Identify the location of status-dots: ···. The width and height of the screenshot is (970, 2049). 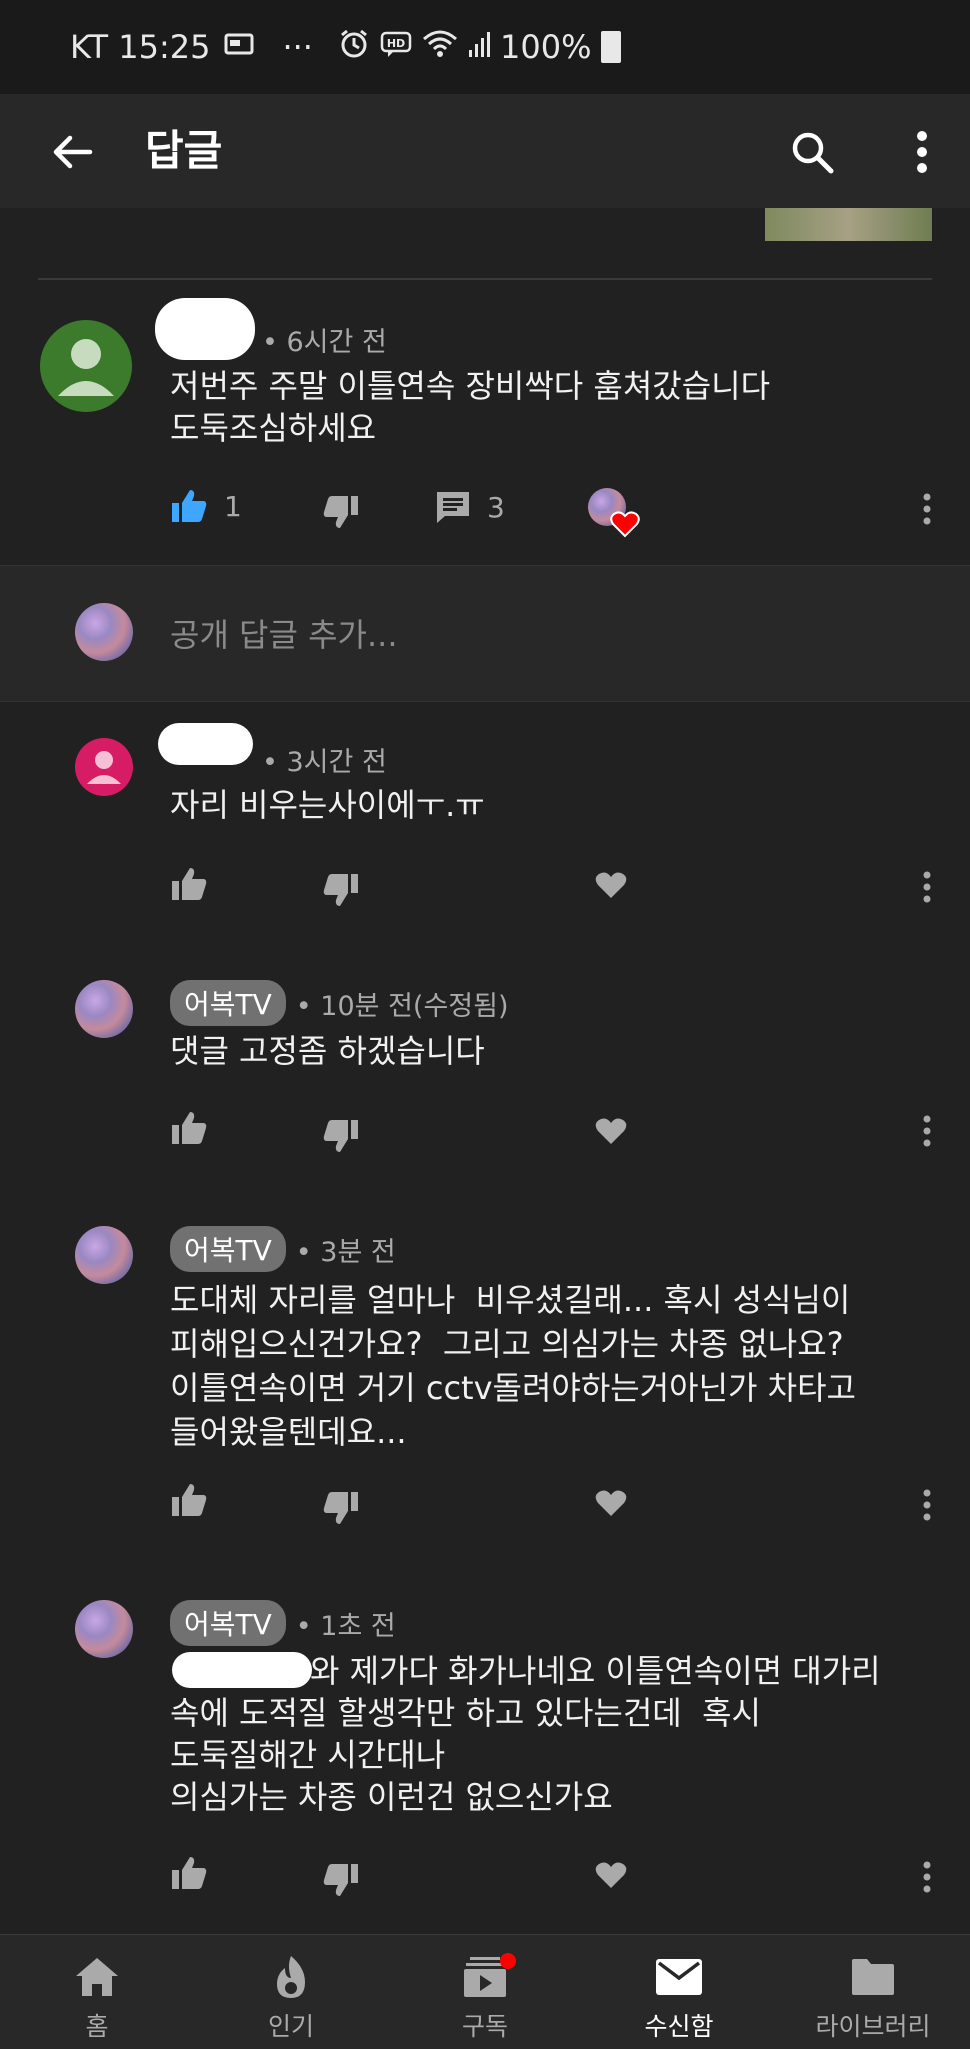
(297, 47).